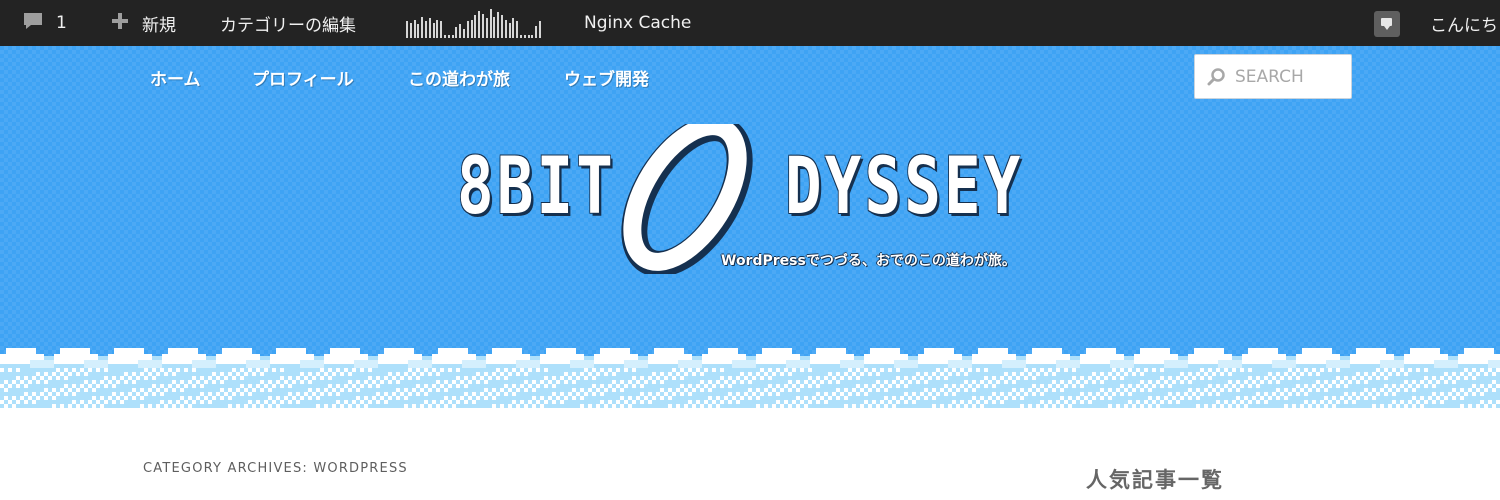 This screenshot has width=1500, height=500. What do you see at coordinates (120, 23) in the screenshot?
I see `plus-icon` at bounding box center [120, 23].